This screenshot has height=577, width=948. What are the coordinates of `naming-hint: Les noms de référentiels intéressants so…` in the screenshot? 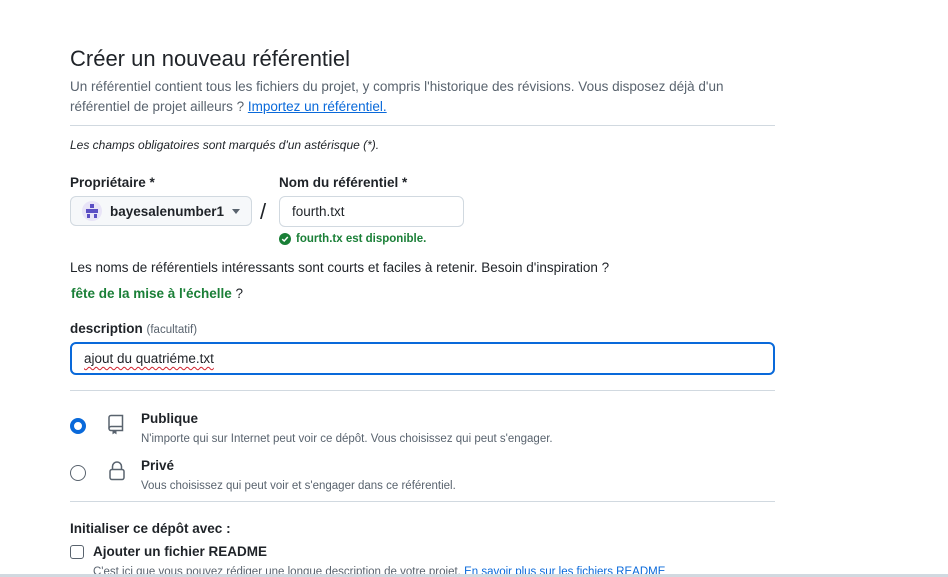 It's located at (340, 267).